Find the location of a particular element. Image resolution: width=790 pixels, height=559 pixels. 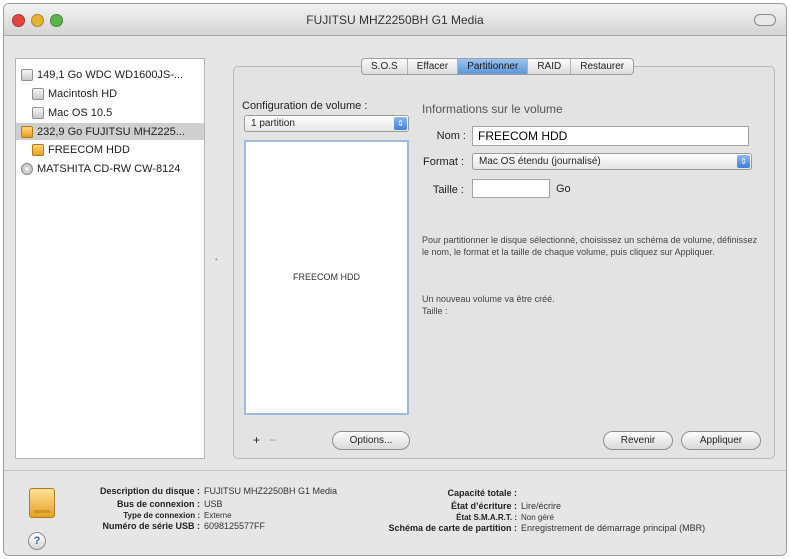

serial-value: 6098125577FF is located at coordinates (235, 526).